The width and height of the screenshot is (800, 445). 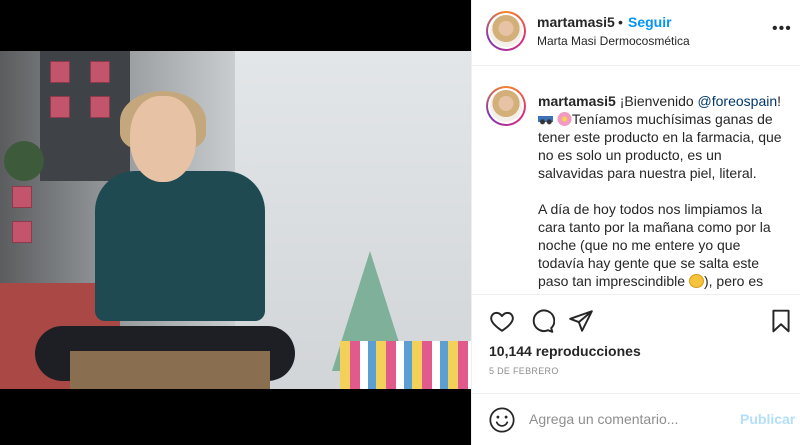 I want to click on smile-emoji, so click(x=696, y=281).